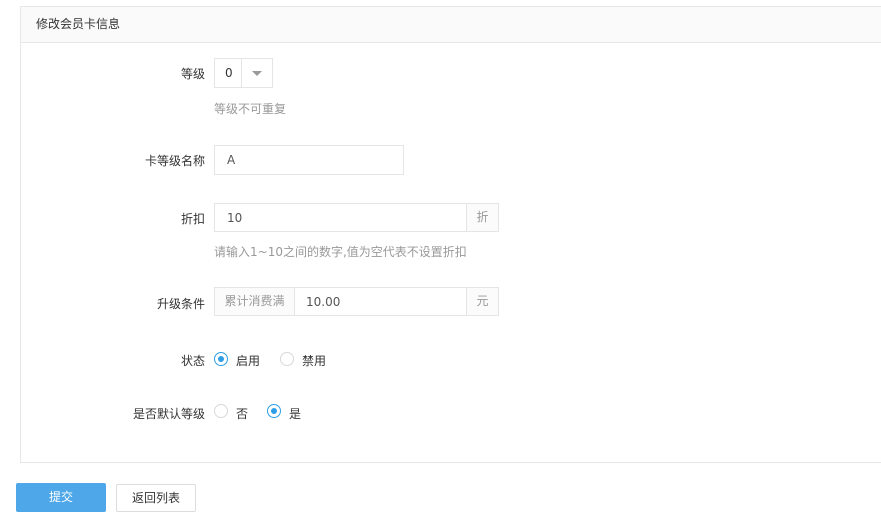 Image resolution: width=881 pixels, height=530 pixels. What do you see at coordinates (287, 359) in the screenshot?
I see `status-disable-radio` at bounding box center [287, 359].